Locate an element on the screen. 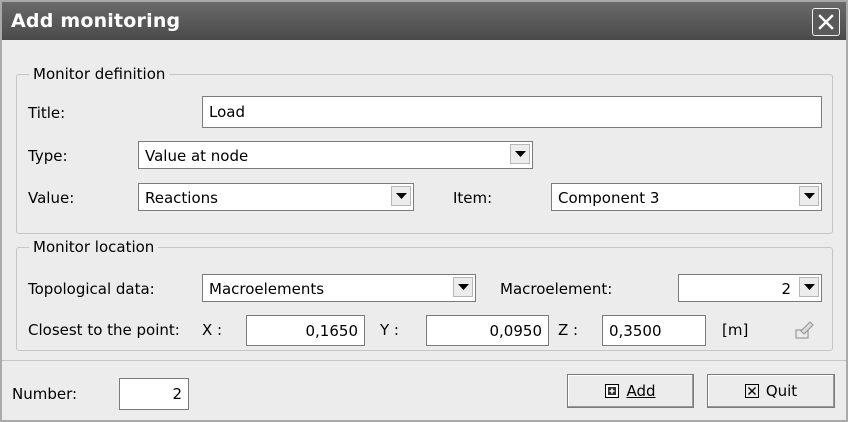 This screenshot has height=422, width=848. monitor-definition-legend: Monitor definition is located at coordinates (99, 74).